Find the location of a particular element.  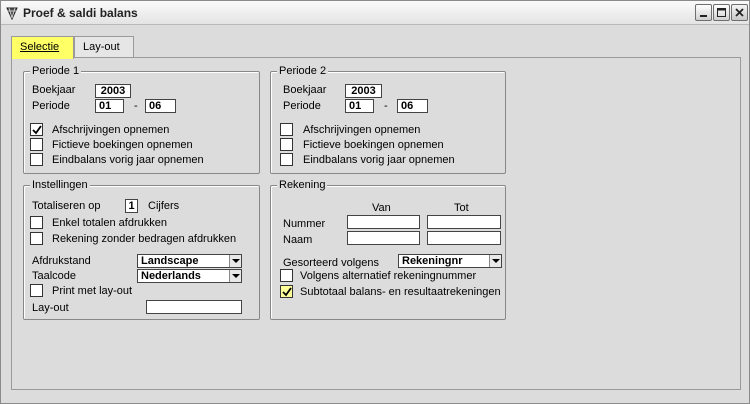

alternatief-rekeningnummer-checkbox is located at coordinates (286, 275).